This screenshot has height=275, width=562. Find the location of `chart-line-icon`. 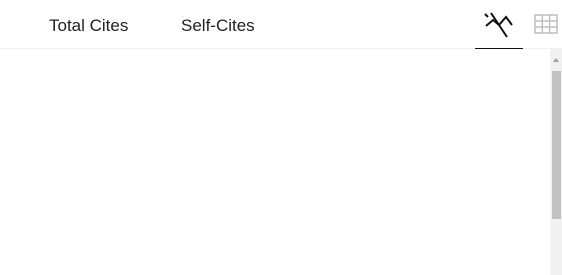

chart-line-icon is located at coordinates (498, 25).